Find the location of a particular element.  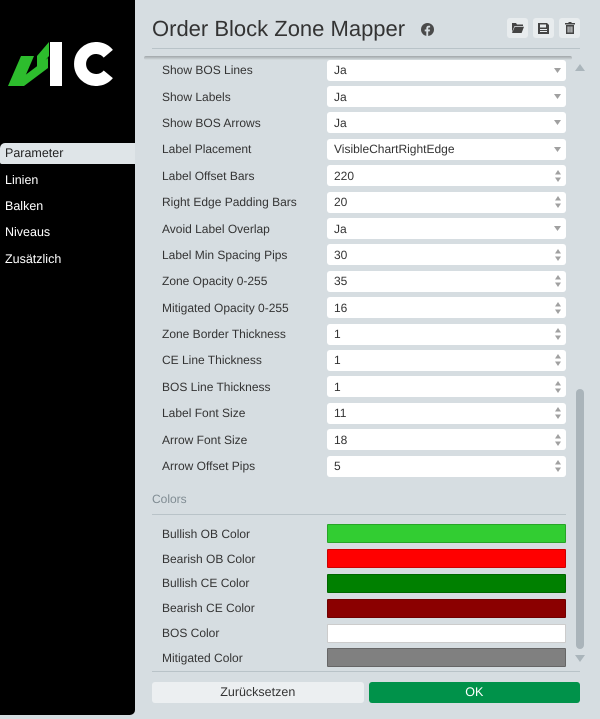

trash-icon is located at coordinates (569, 28).